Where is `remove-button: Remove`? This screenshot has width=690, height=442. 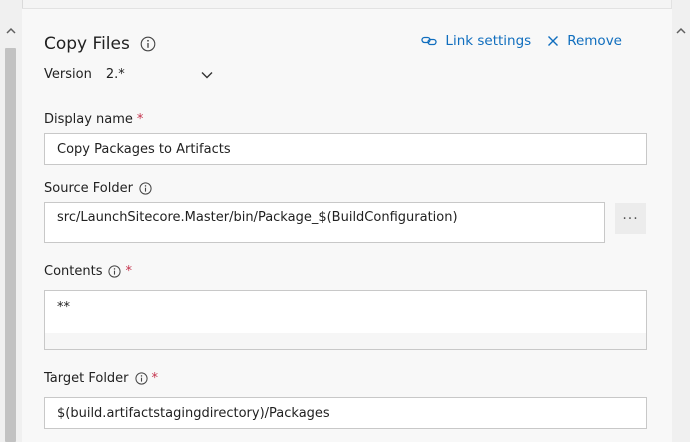
remove-button: Remove is located at coordinates (584, 41).